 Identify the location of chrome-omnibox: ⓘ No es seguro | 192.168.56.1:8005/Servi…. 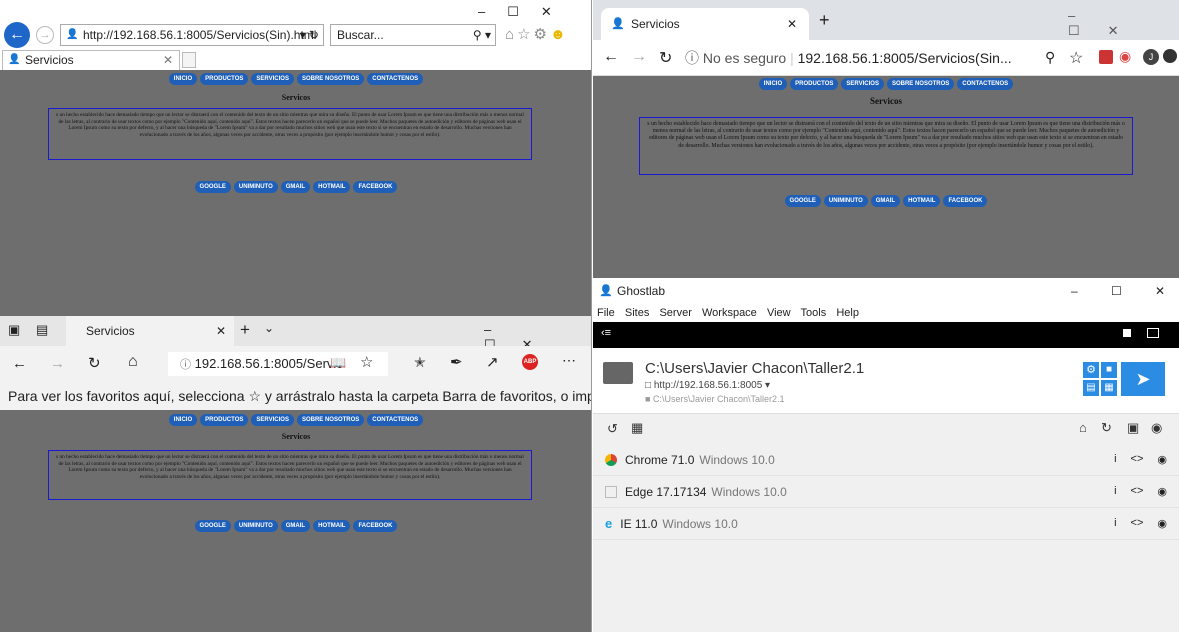
(862, 58).